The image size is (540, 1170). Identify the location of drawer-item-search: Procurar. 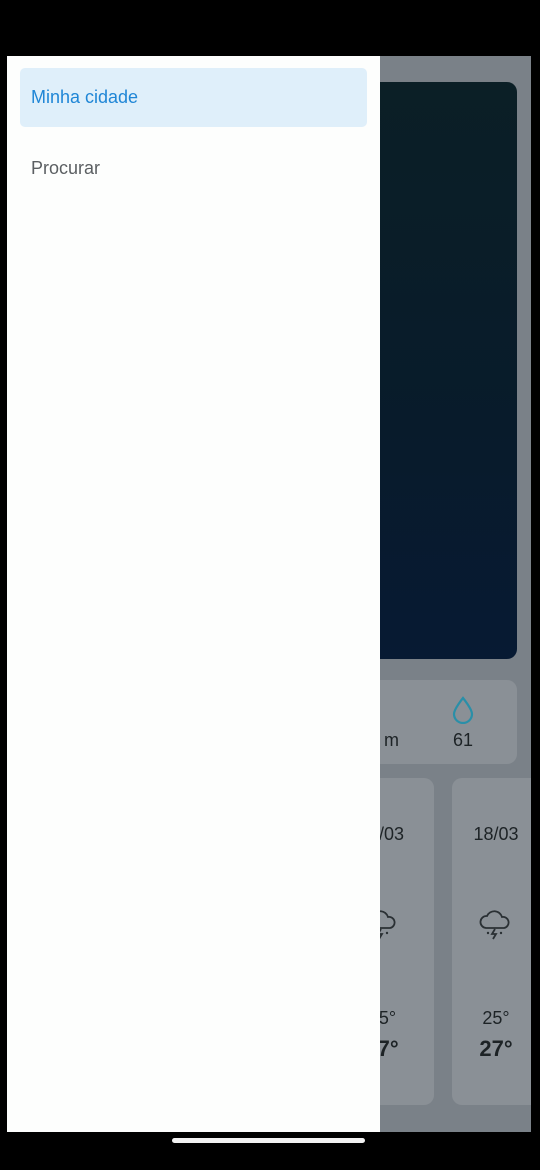
(193, 168).